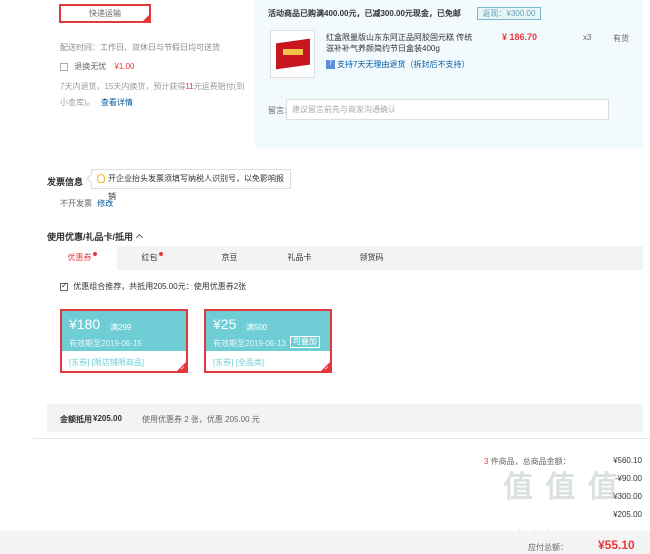  I want to click on tab-red-packet-label: 红包, so click(149, 257).